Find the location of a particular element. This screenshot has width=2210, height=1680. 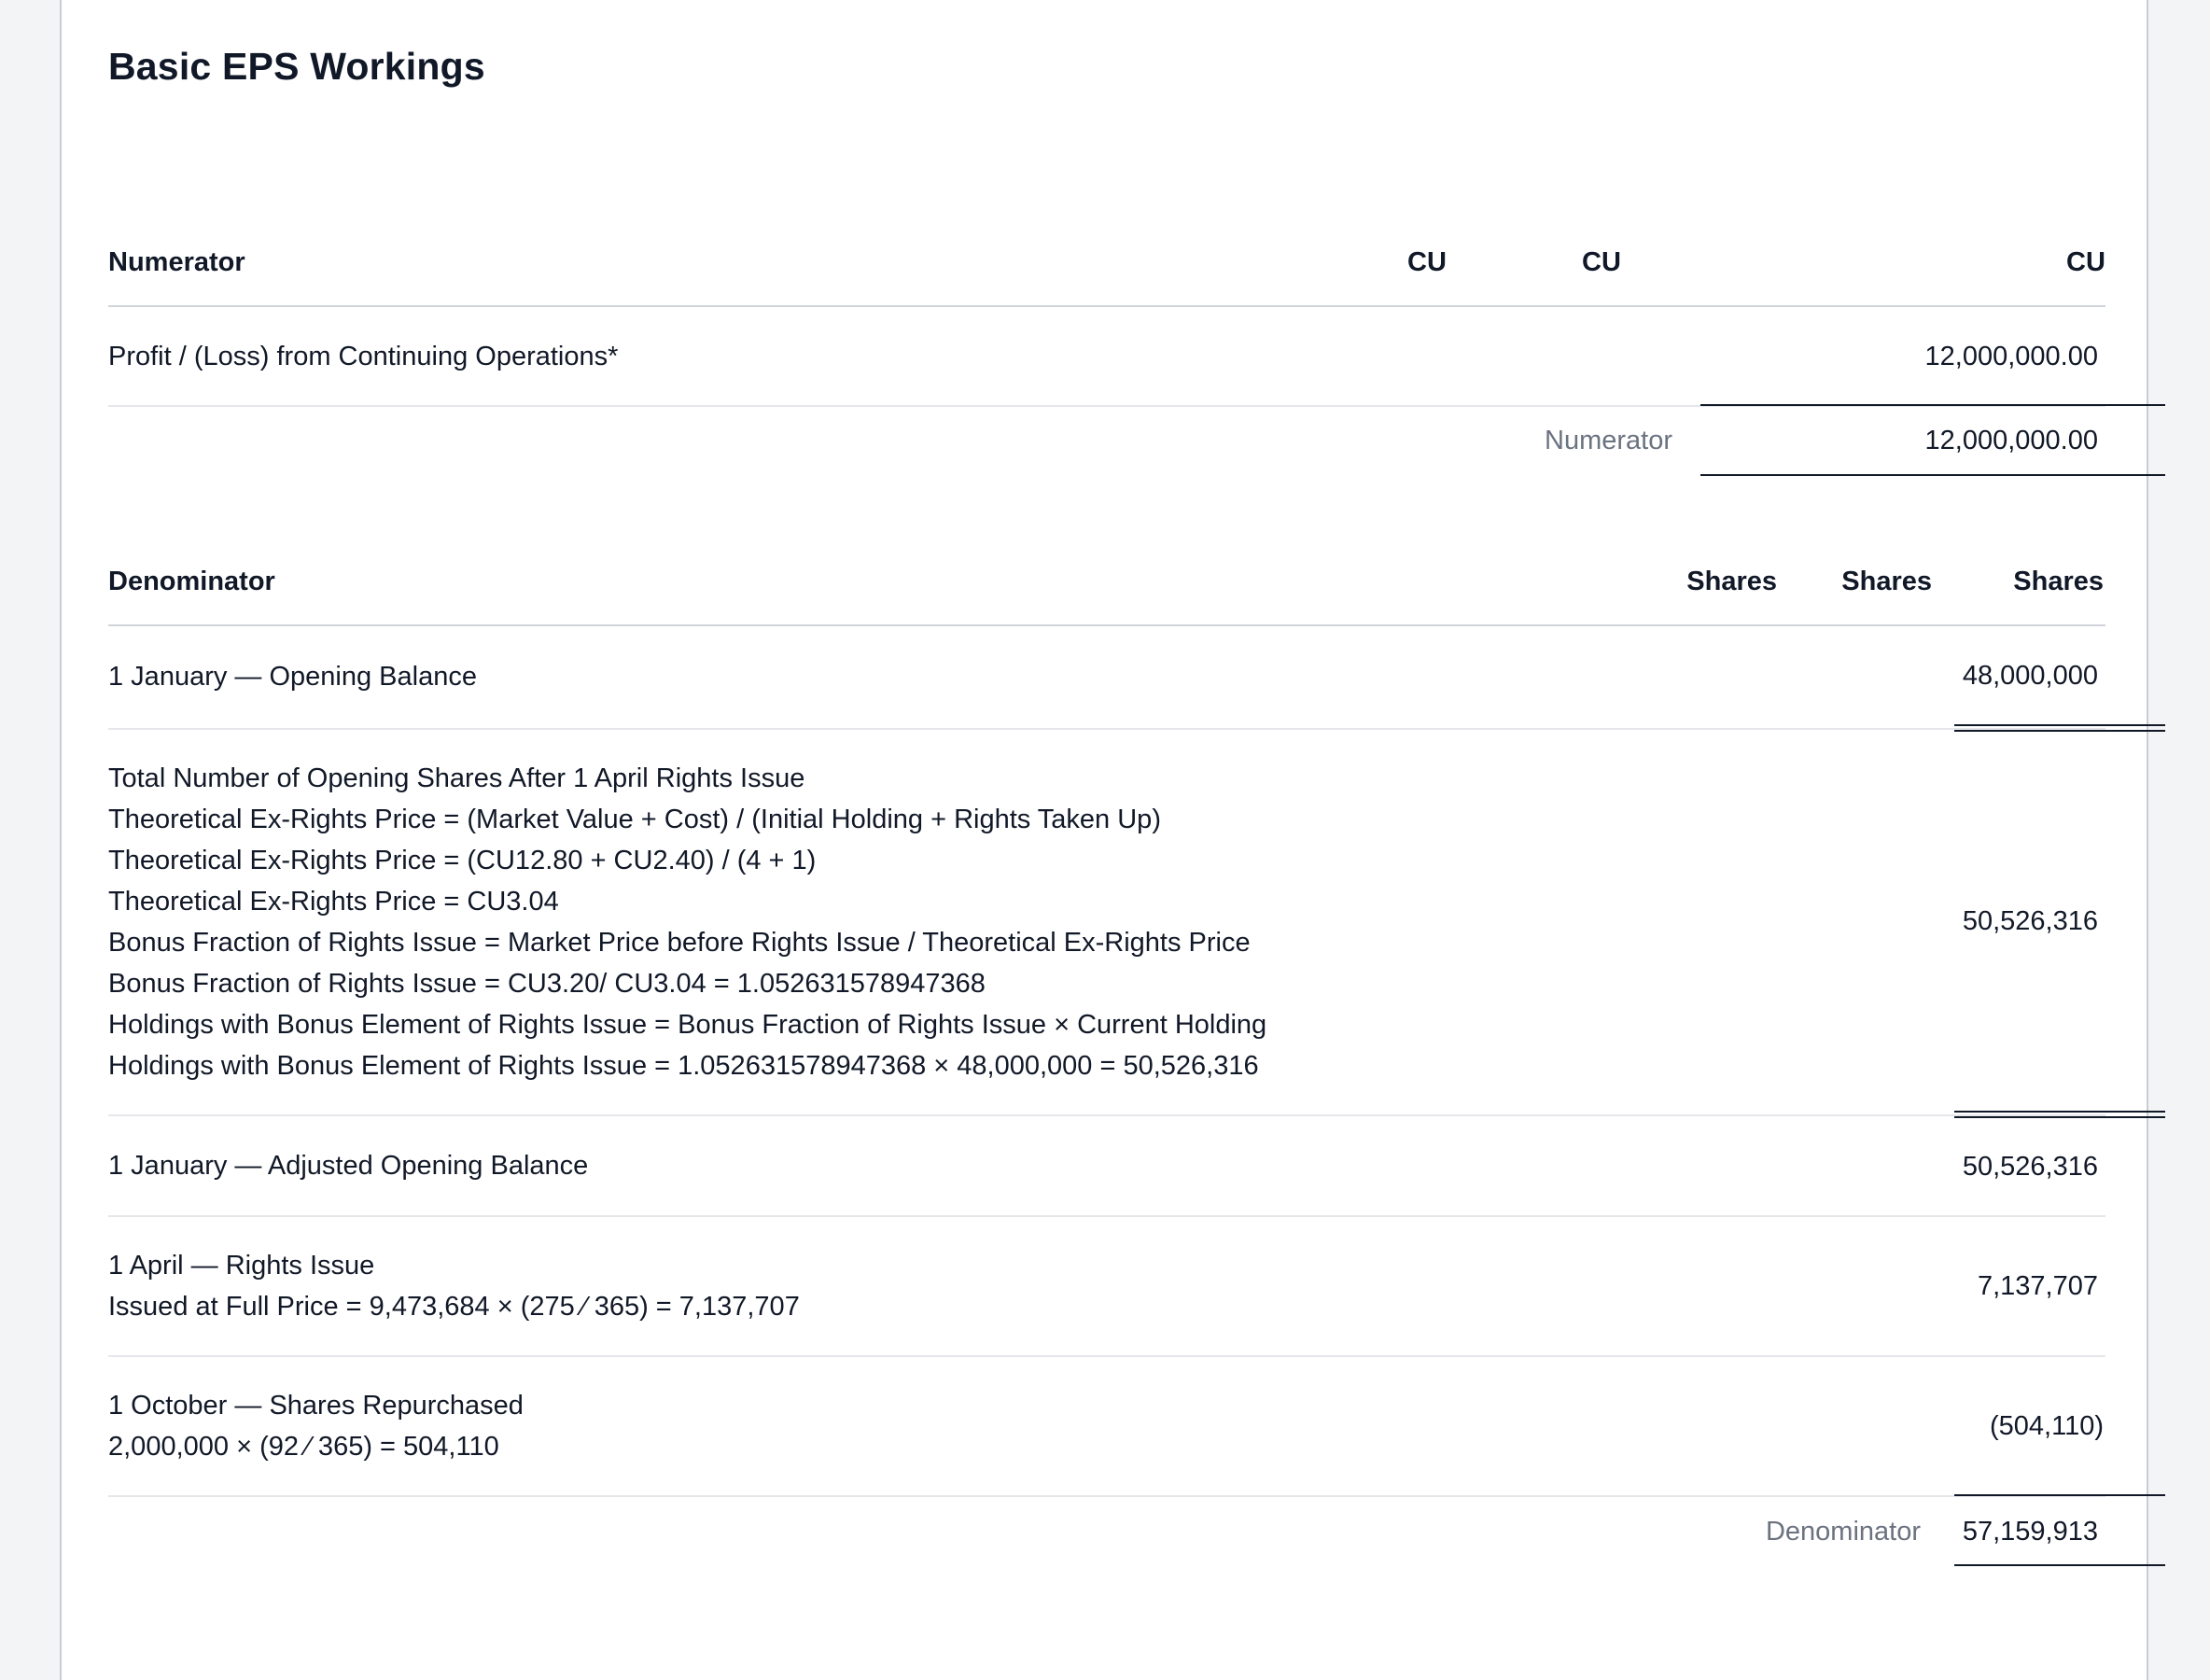

repurchase-detail: 2,000,000 × (92 ⁄ 365) = 504,110 is located at coordinates (303, 1447).